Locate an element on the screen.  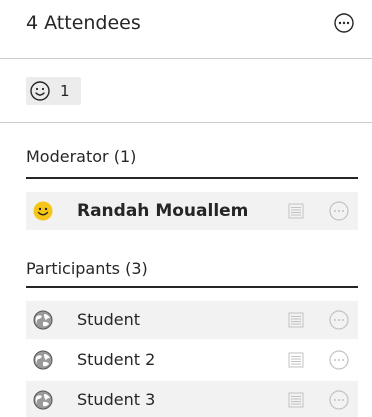
attendee-row-moderator: Randah Mouallem is located at coordinates (192, 211).